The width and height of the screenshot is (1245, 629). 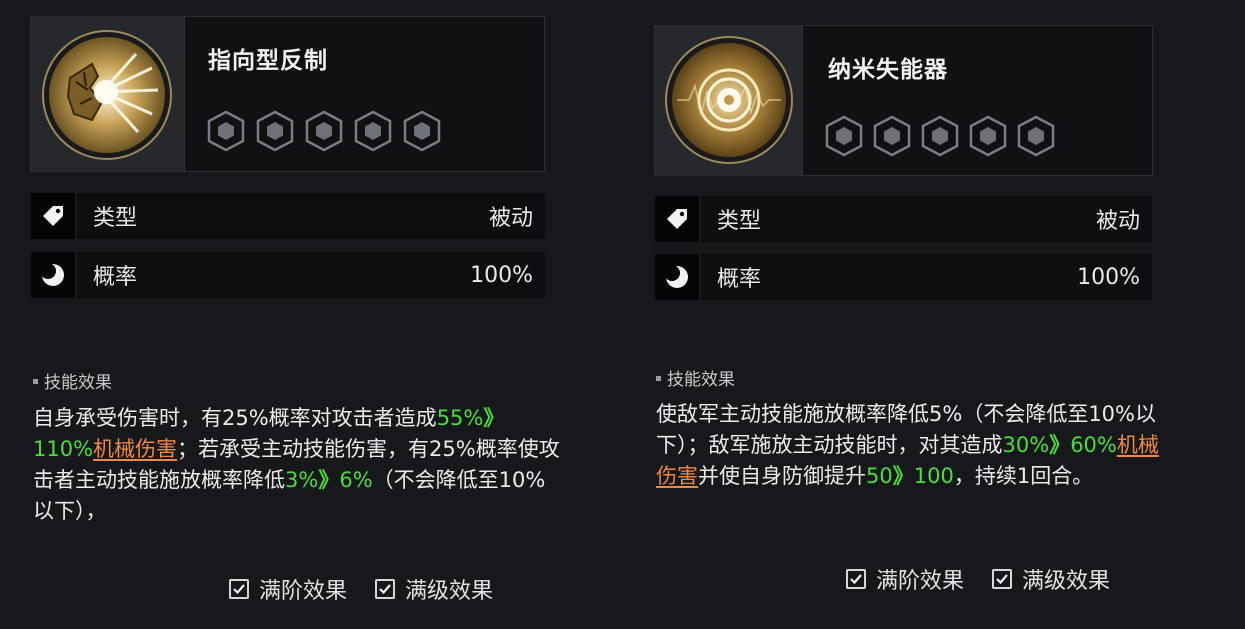 I want to click on desc-value-base: 50, so click(x=879, y=476).